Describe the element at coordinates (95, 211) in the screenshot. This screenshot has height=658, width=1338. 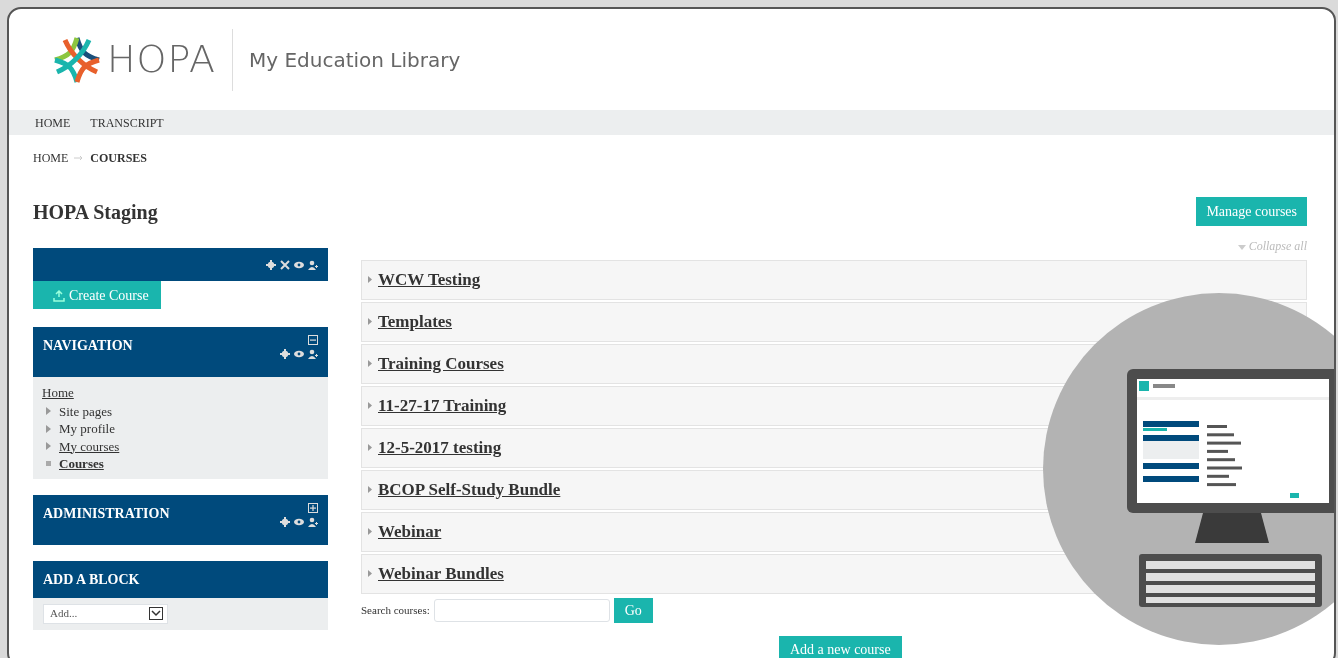
I see `page-title: HOPA Staging` at that location.